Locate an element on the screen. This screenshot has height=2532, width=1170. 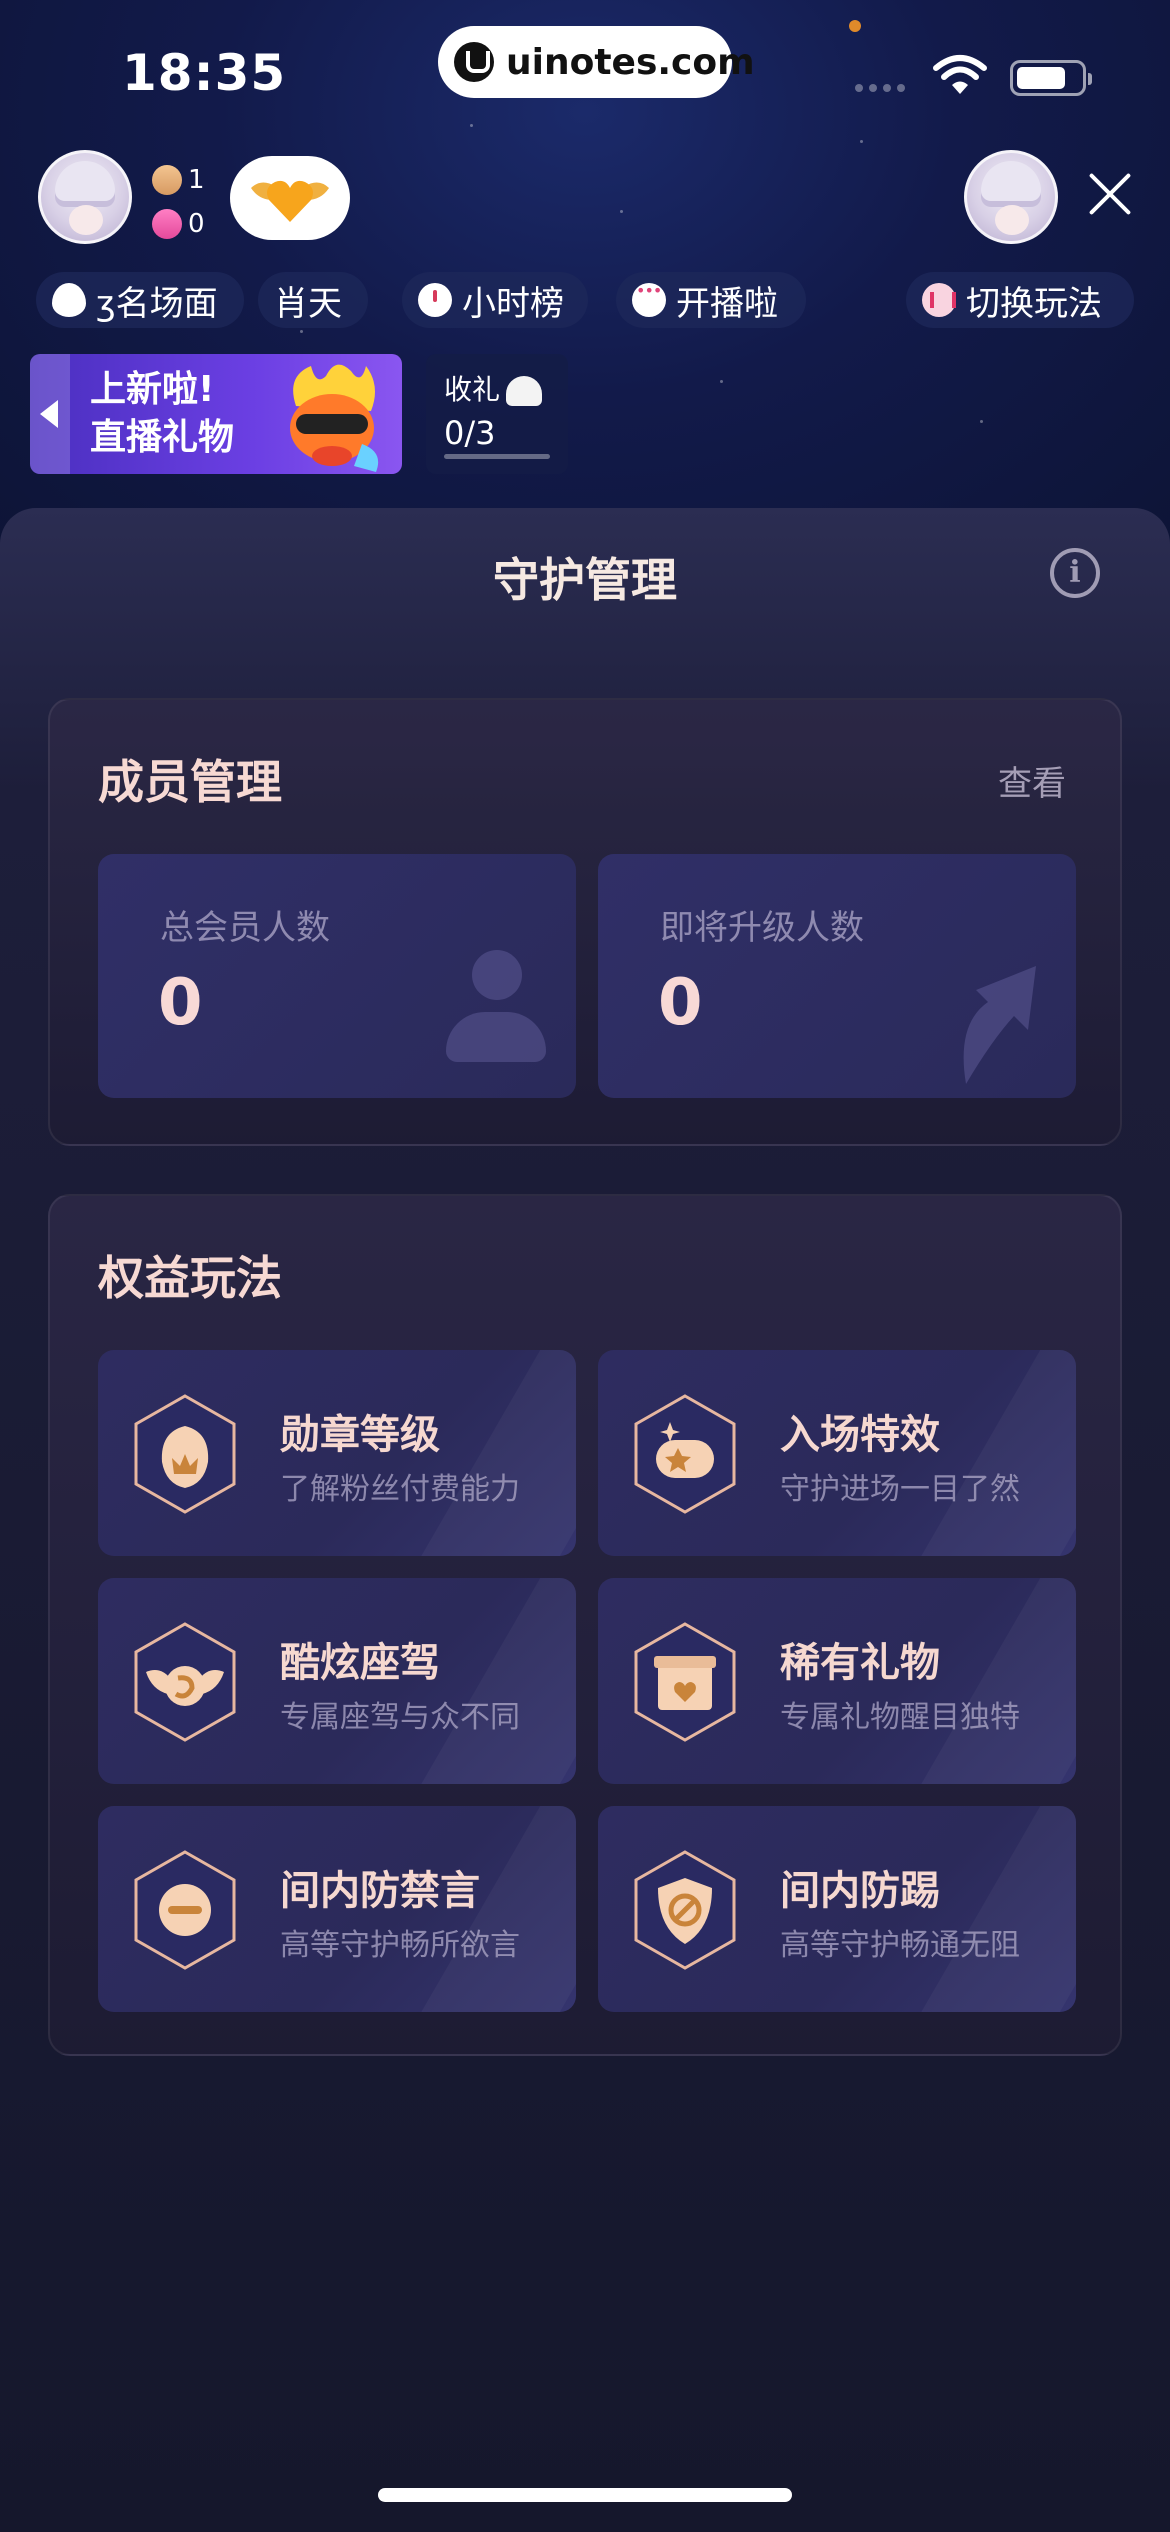
info-icon: i is located at coordinates (1075, 573).